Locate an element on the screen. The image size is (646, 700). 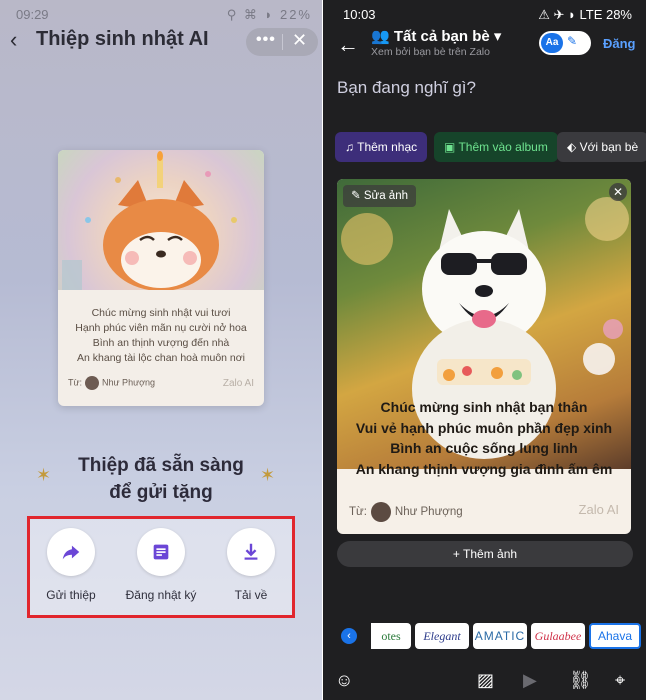
post-diary-button: Đăng nhật ký is located at coordinates (161, 565).